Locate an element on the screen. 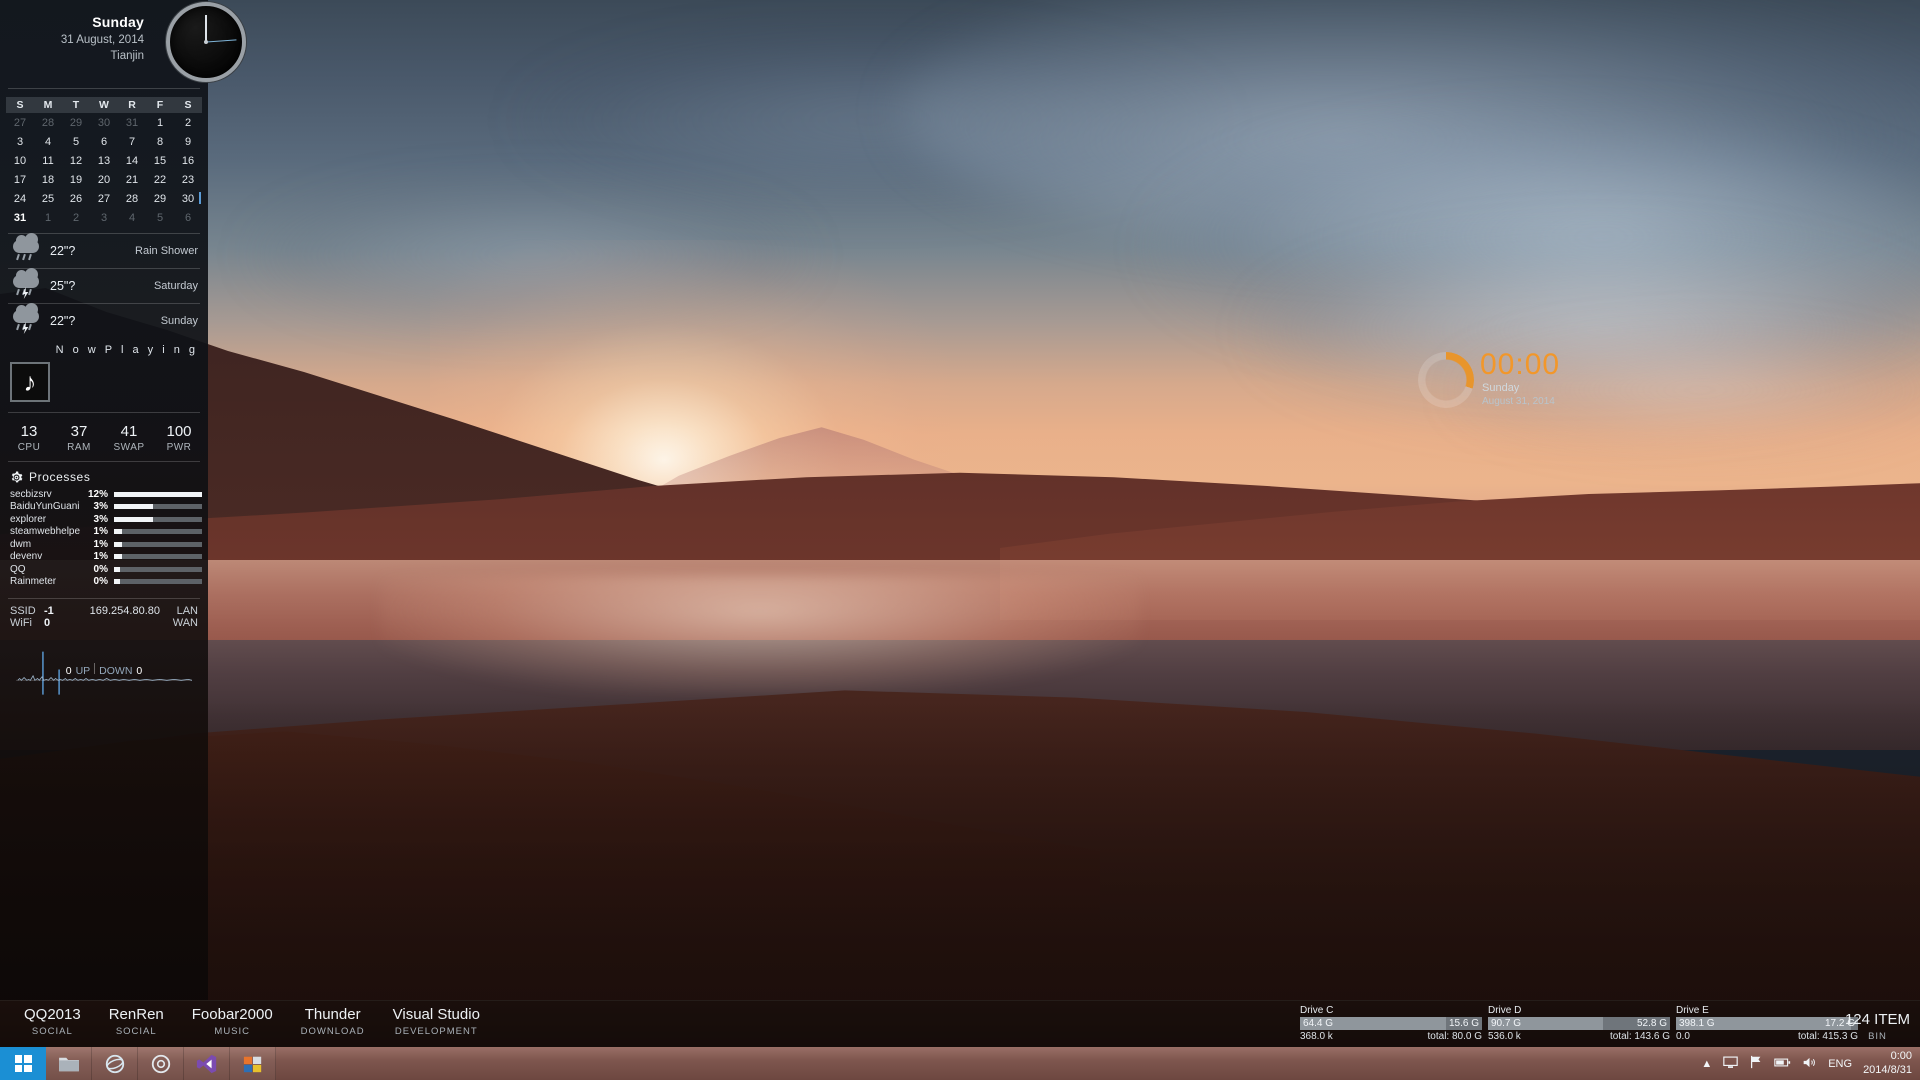  process-row: Rainmeter 0% is located at coordinates (104, 582).